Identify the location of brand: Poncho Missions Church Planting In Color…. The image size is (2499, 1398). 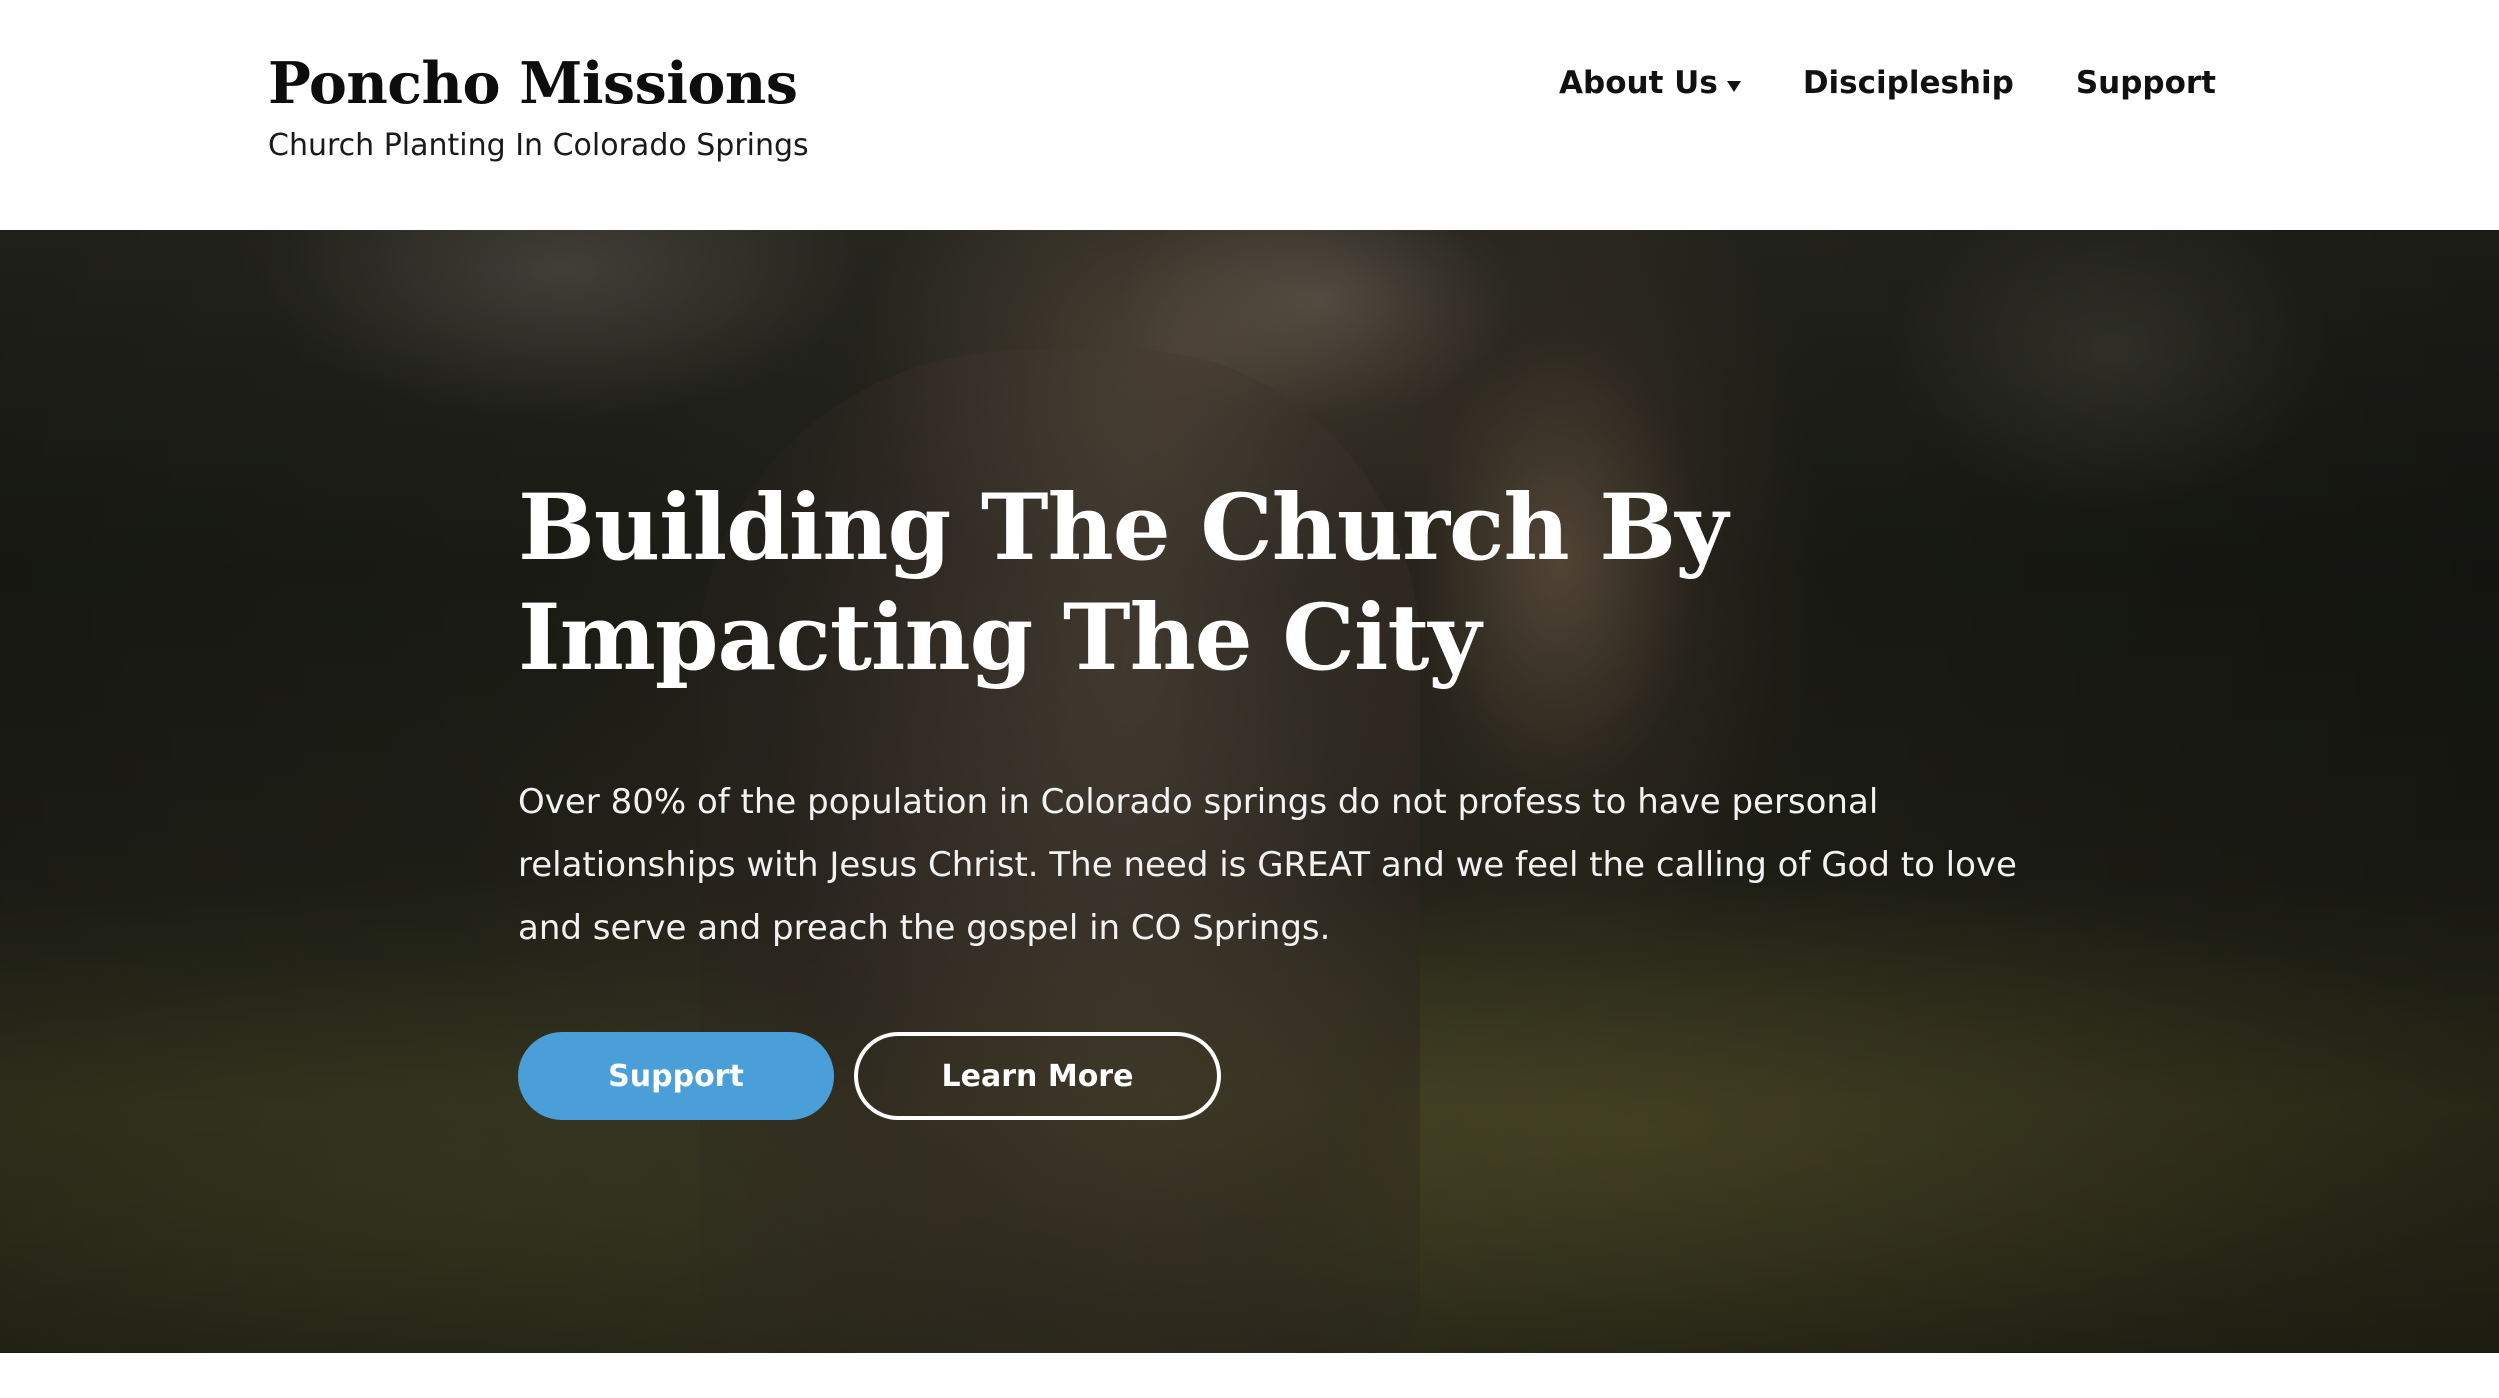
(538, 105).